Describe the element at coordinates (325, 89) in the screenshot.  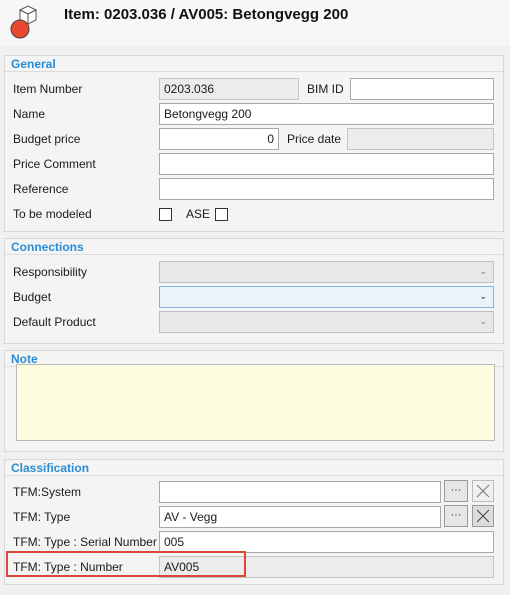
I see `bim-id-label: BIM ID` at that location.